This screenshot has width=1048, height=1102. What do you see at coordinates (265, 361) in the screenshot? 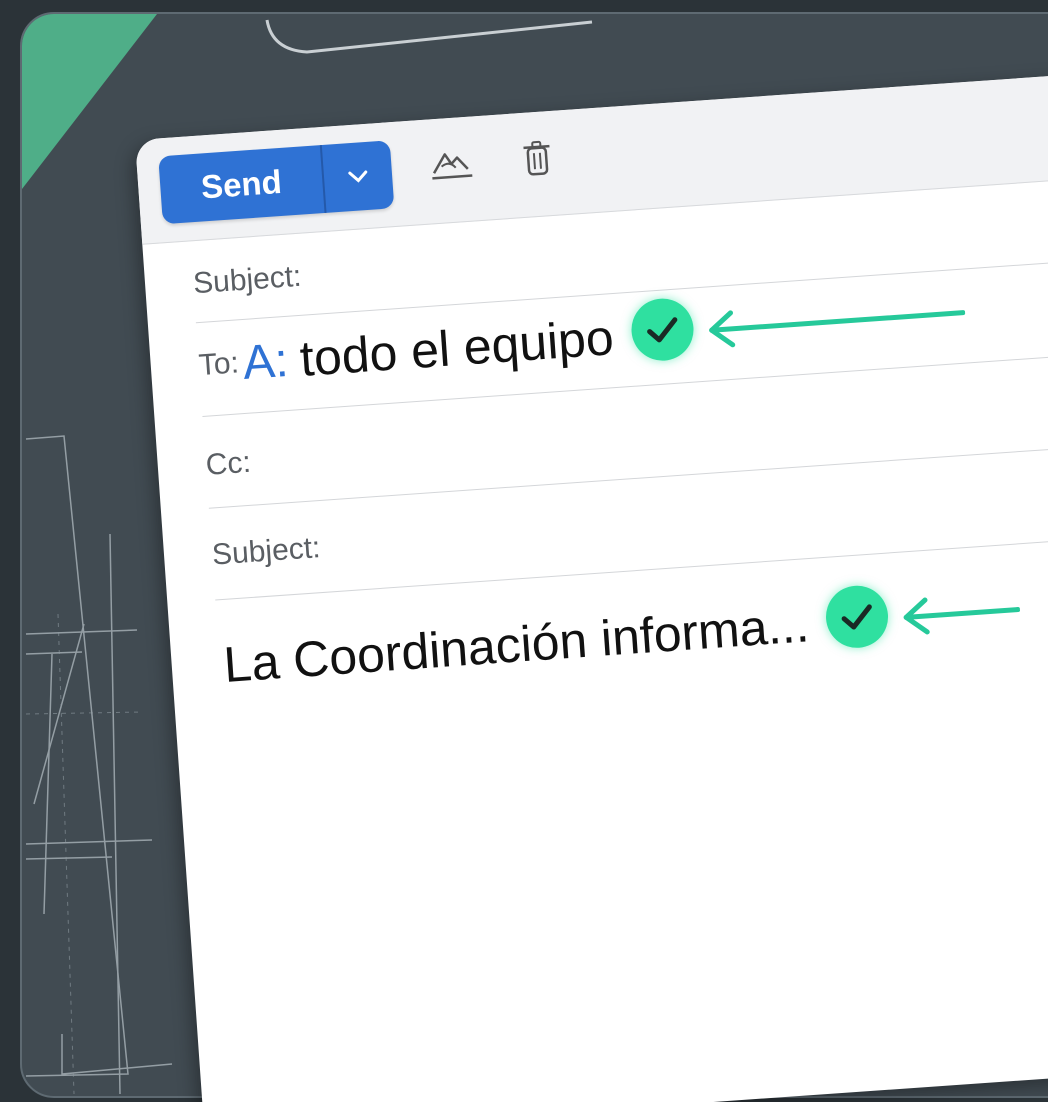
I see `to-prefix: A:` at bounding box center [265, 361].